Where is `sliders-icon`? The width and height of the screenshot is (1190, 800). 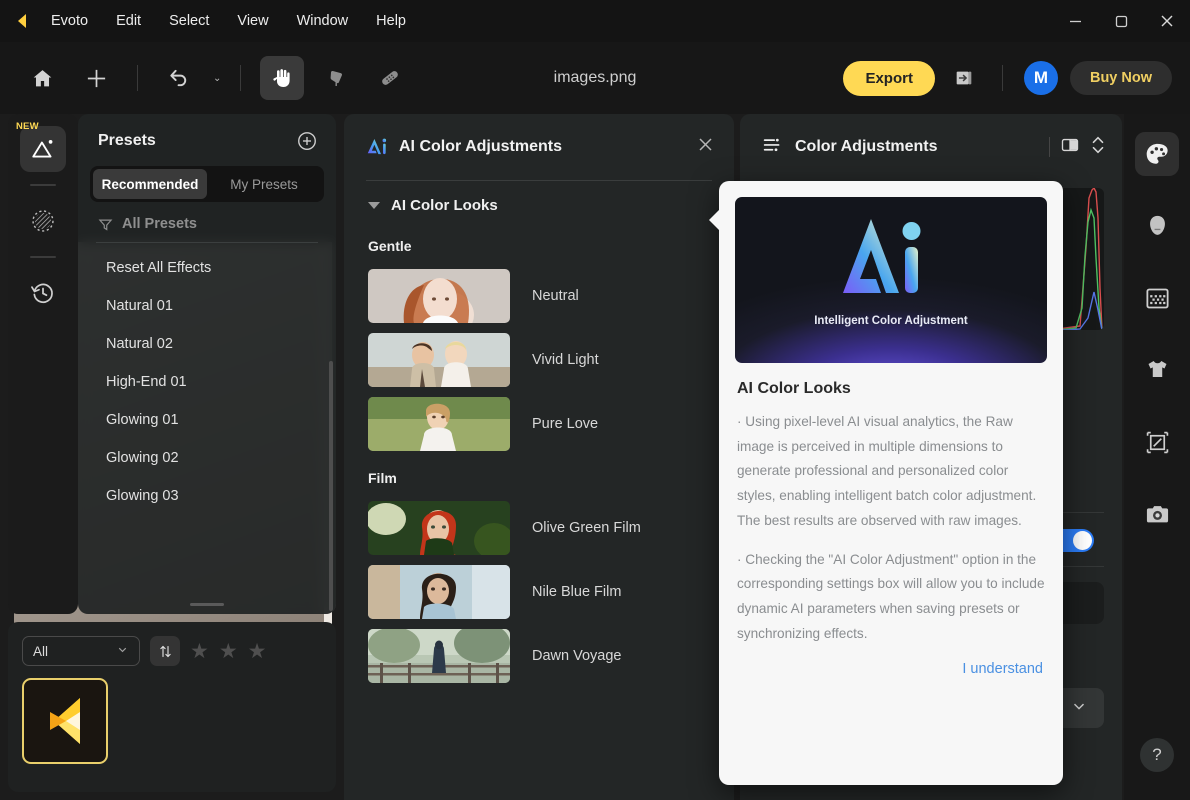
sliders-icon is located at coordinates (772, 147).